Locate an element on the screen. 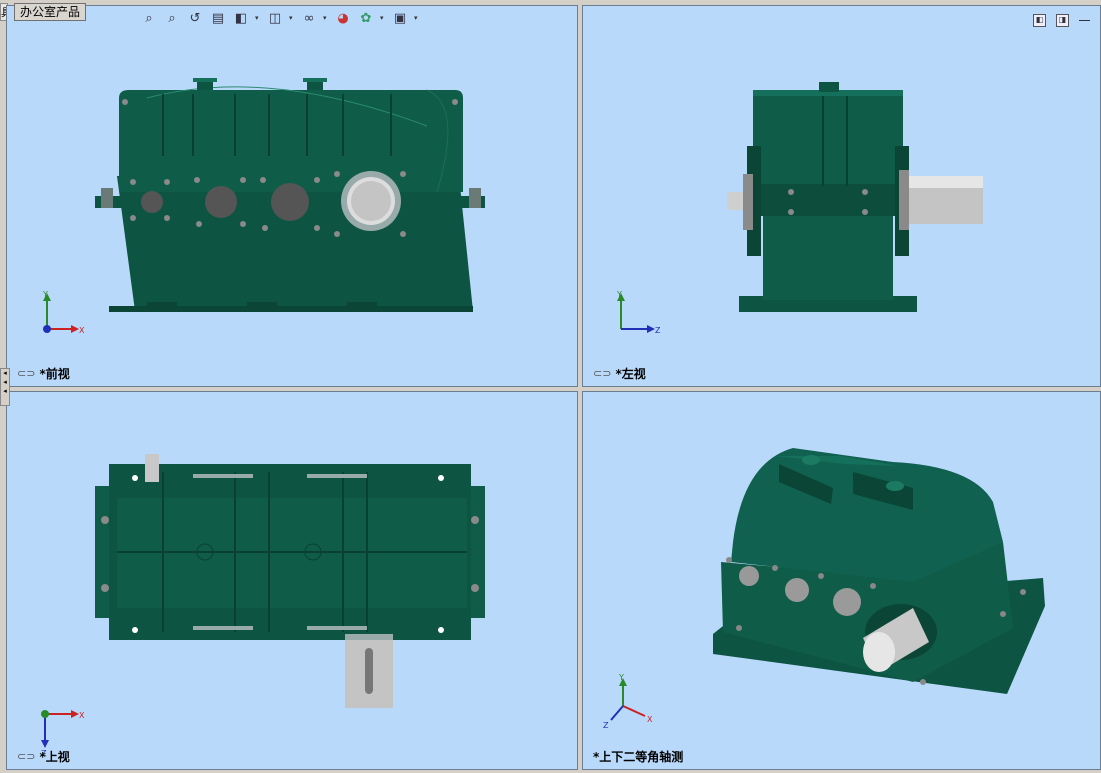 This screenshot has height=773, width=1101. hide-show-items-icon: ∞ is located at coordinates (309, 18).